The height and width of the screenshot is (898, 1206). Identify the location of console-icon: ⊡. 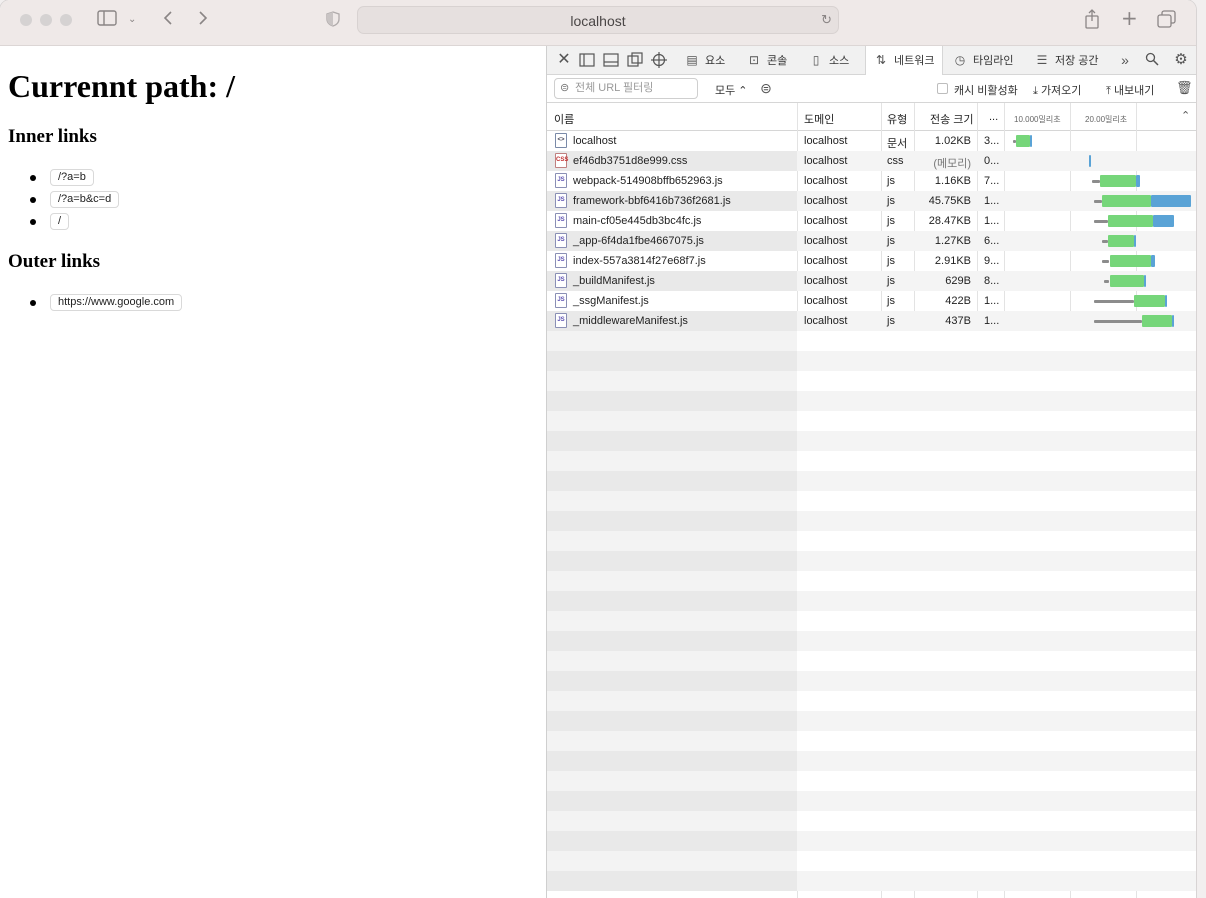
(754, 60).